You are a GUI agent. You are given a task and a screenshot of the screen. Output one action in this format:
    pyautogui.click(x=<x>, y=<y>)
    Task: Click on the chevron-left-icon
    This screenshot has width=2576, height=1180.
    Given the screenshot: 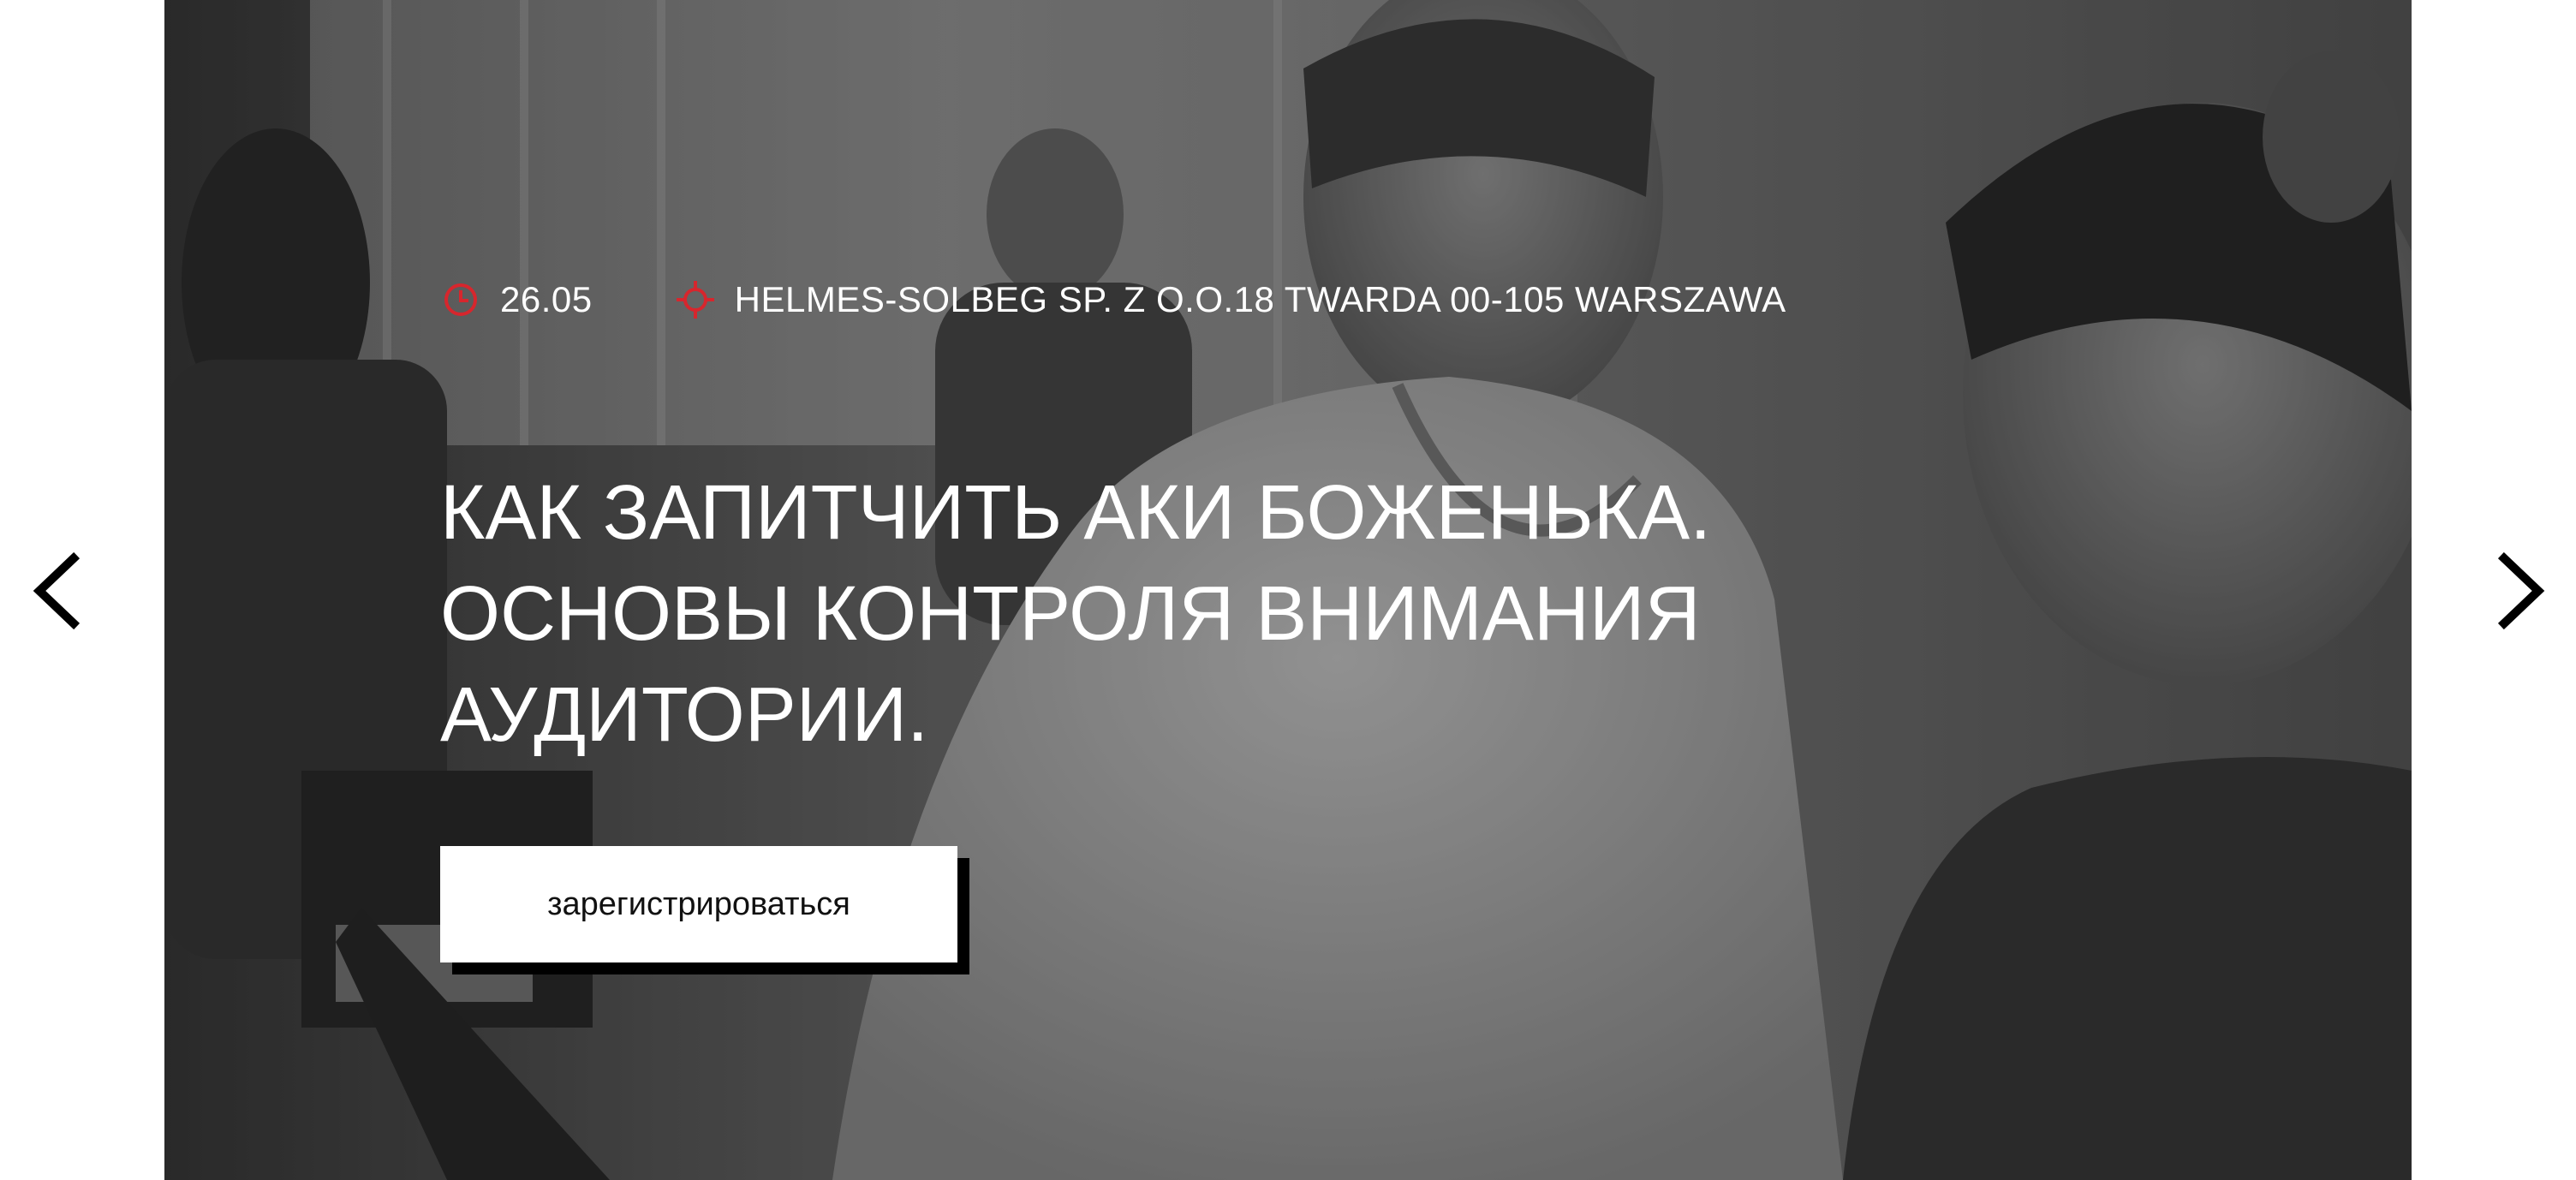 What is the action you would take?
    pyautogui.click(x=56, y=590)
    